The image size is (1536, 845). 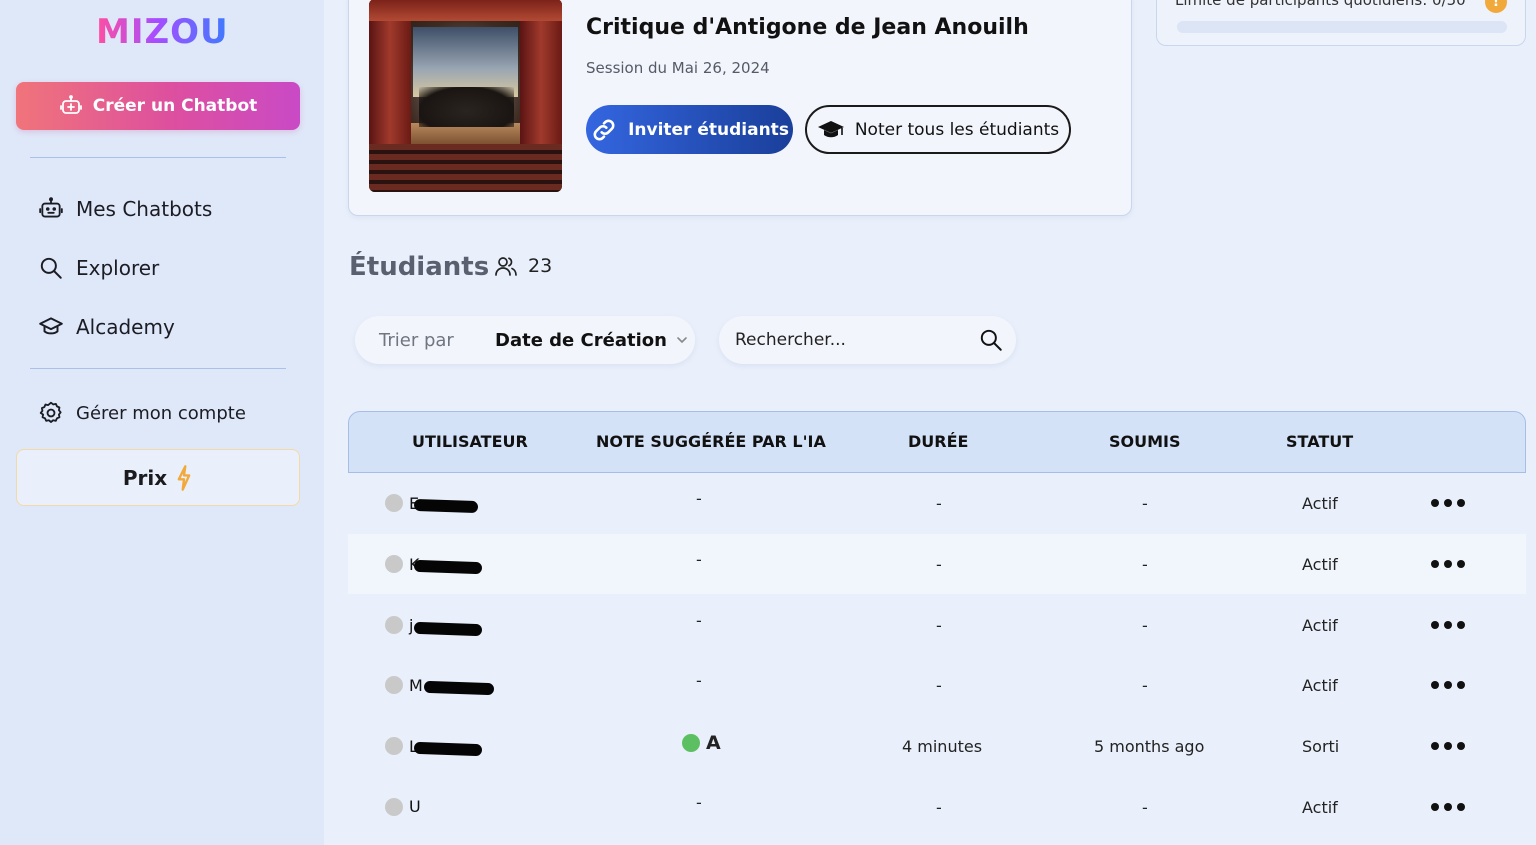 I want to click on bot-plus-icon, so click(x=70, y=104).